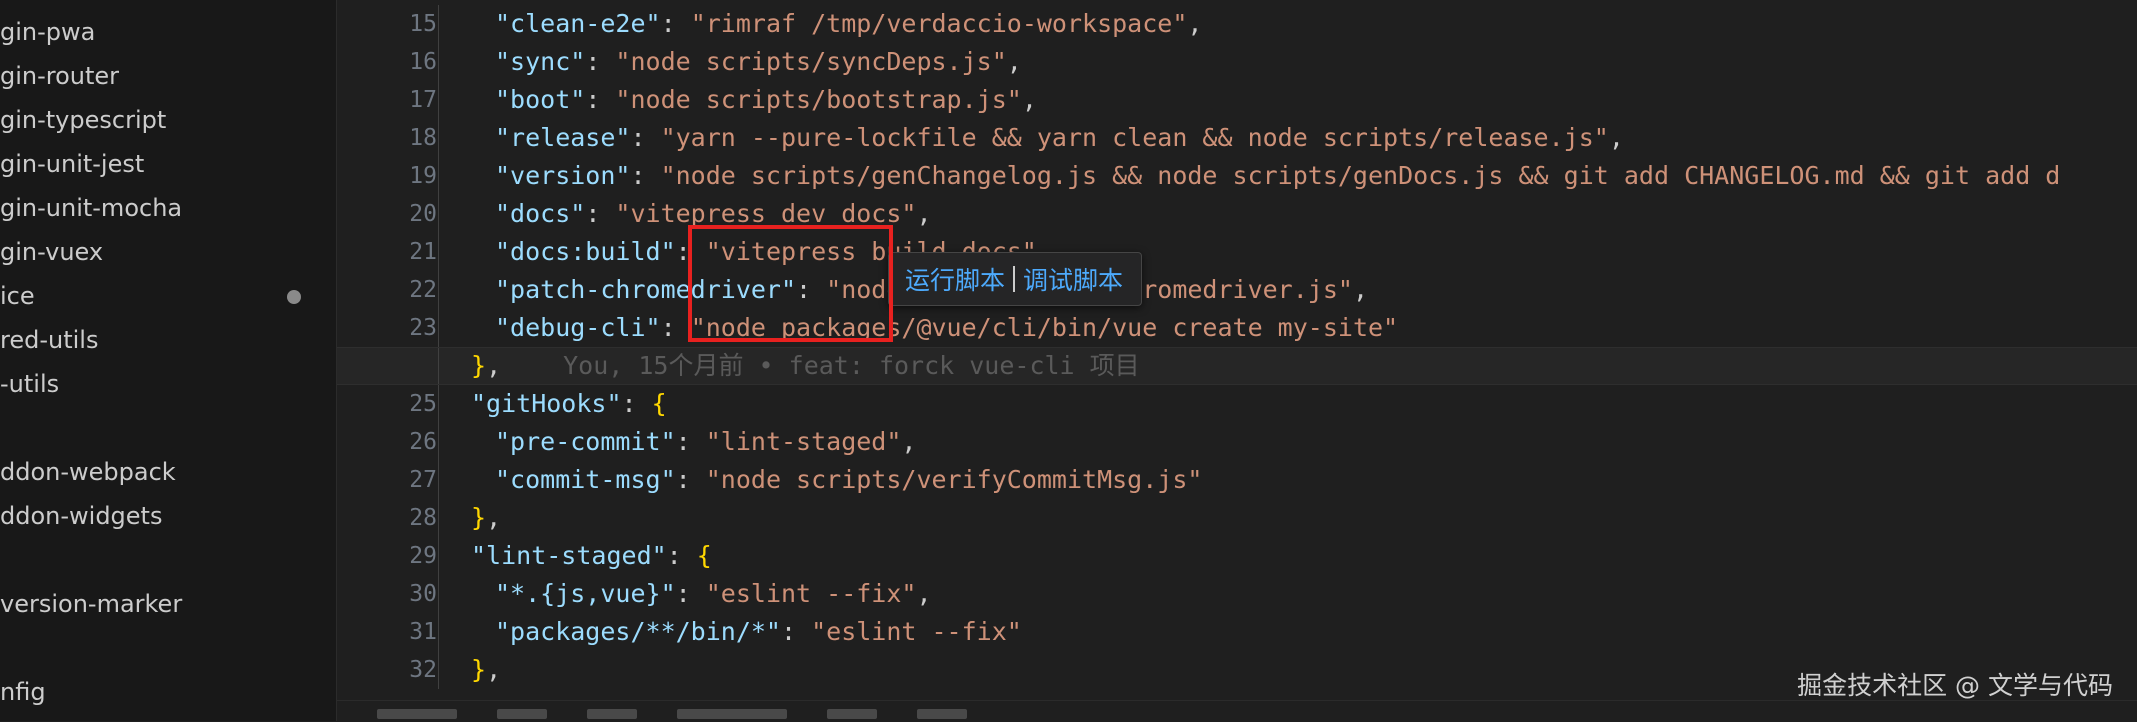 This screenshot has height=722, width=2137. Describe the element at coordinates (1073, 279) in the screenshot. I see `debug-script-link: 调试脚本` at that location.